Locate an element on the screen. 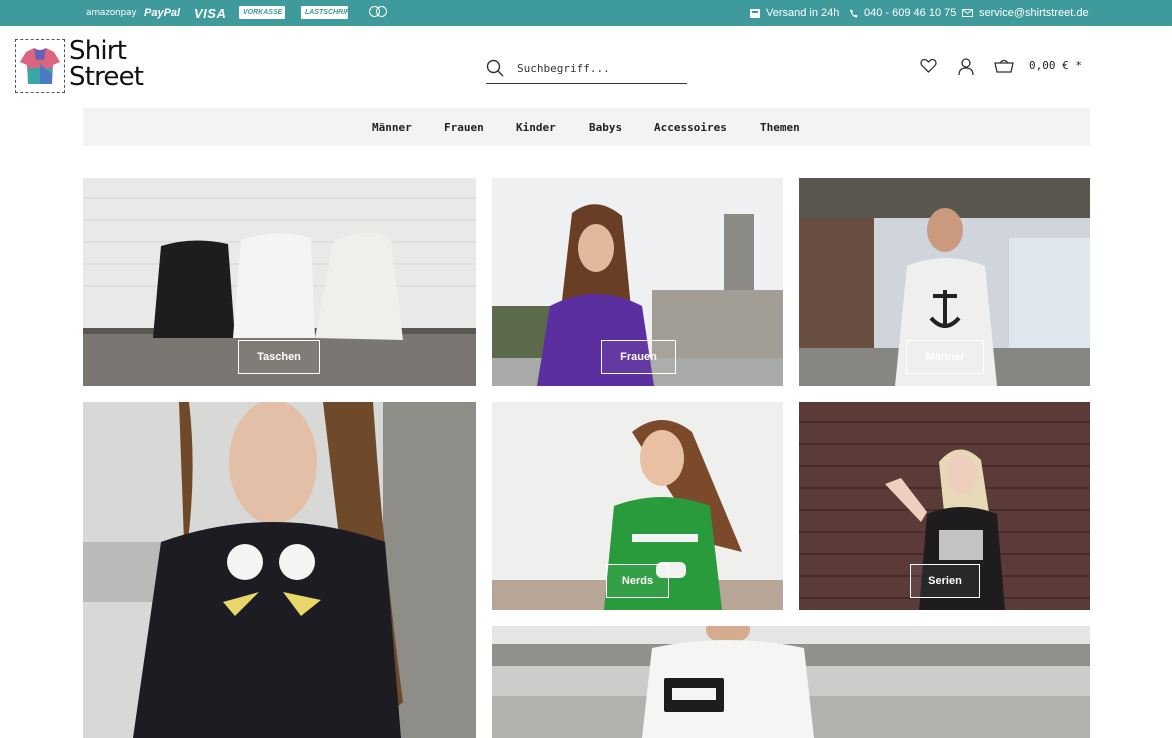 Image resolution: width=1172 pixels, height=738 pixels. shipping-info: Versand in 24h is located at coordinates (794, 13).